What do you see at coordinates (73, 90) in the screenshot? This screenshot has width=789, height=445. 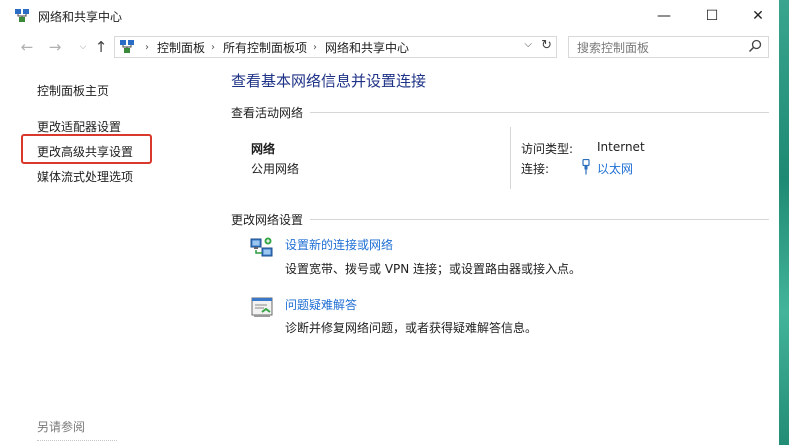 I see `control-panel-home-link: 控制面板主页` at bounding box center [73, 90].